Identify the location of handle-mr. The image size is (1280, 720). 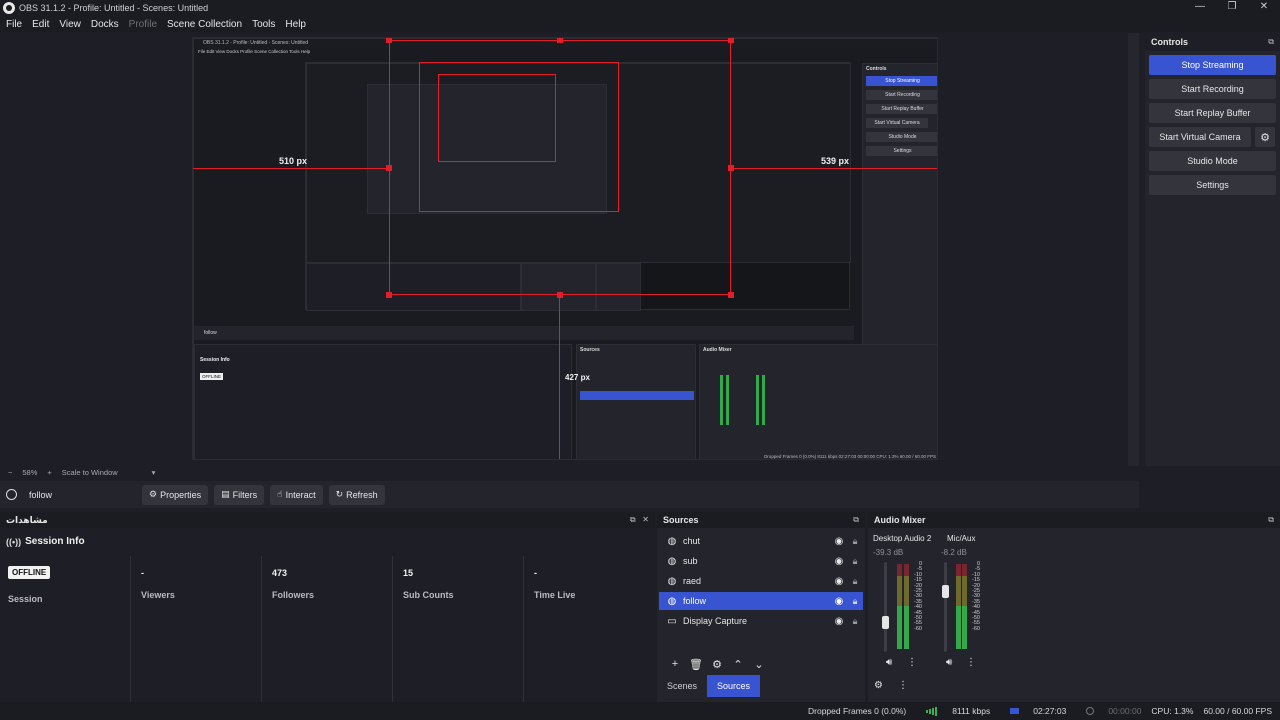
(731, 168).